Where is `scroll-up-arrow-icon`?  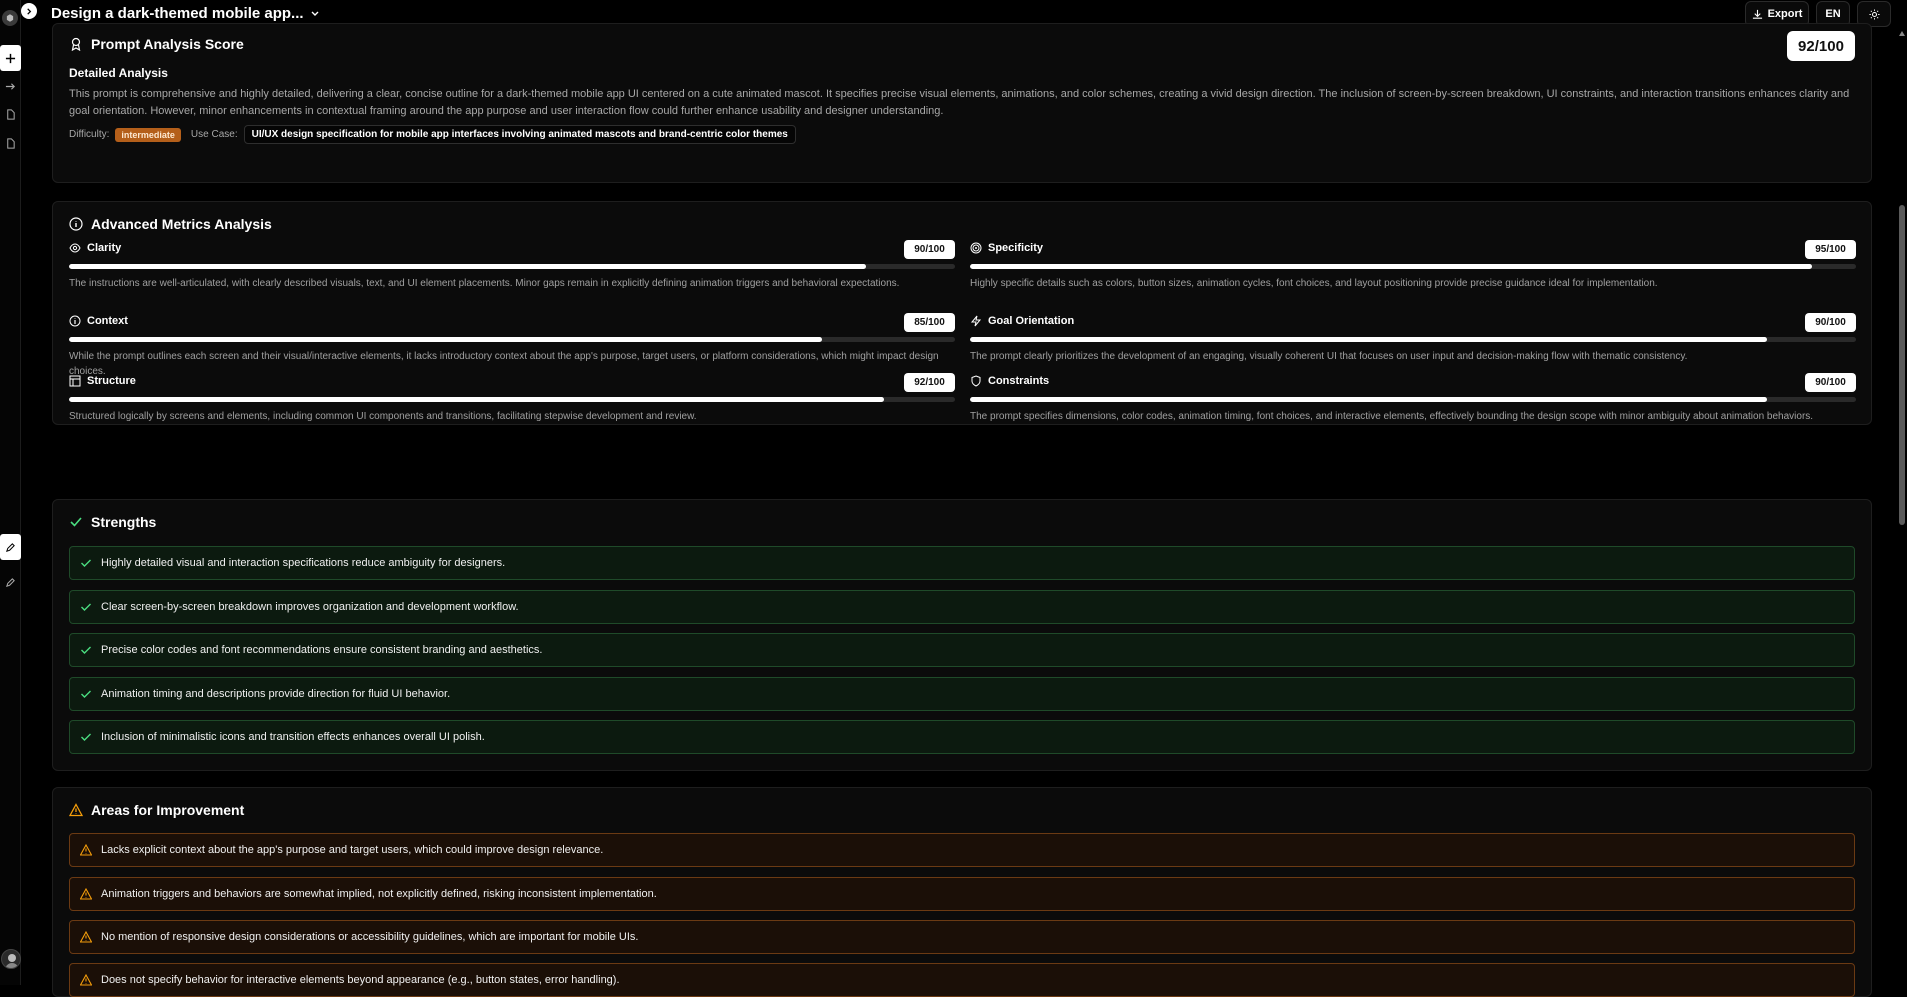
scroll-up-arrow-icon is located at coordinates (1902, 33).